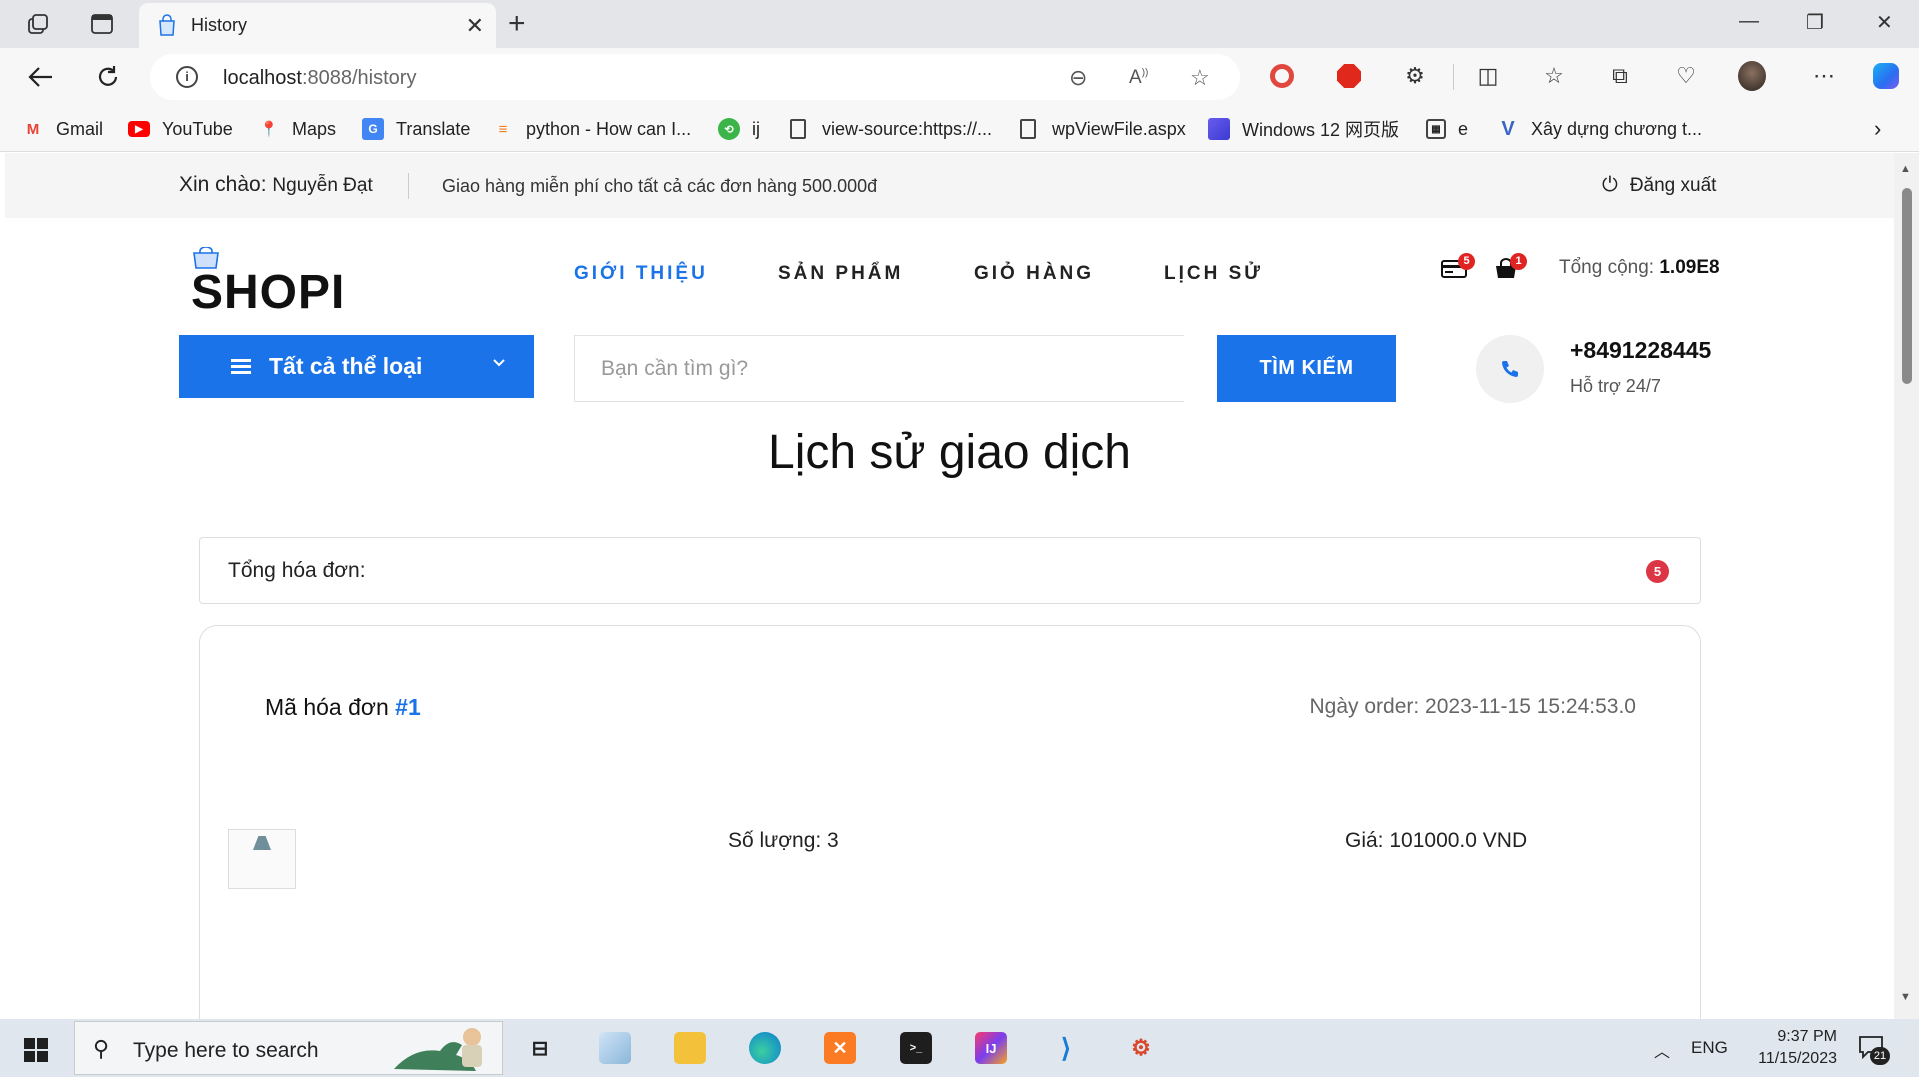 The height and width of the screenshot is (1077, 1919). Describe the element at coordinates (1615, 386) in the screenshot. I see `support-hours: Hỗ trợ 24/7` at that location.